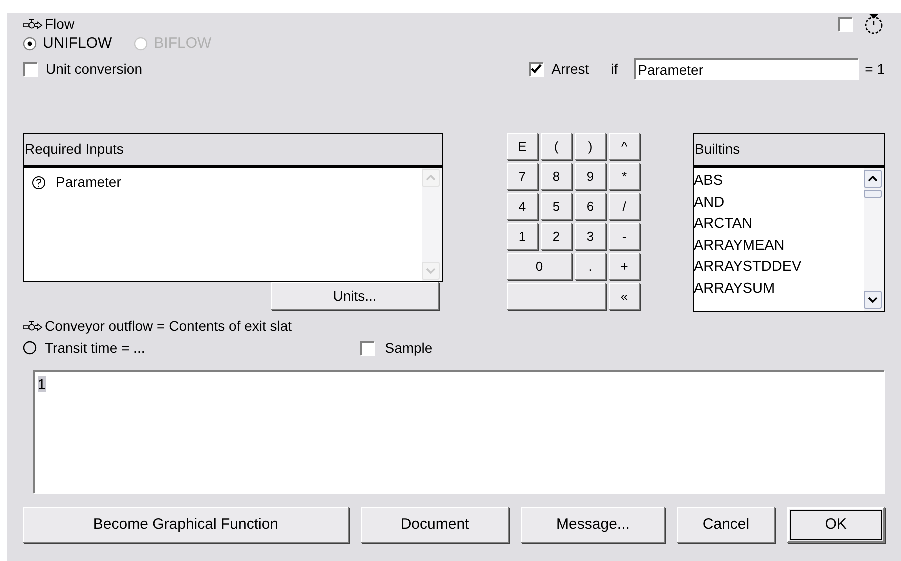  Describe the element at coordinates (590, 146) in the screenshot. I see `keypad-key: )` at that location.